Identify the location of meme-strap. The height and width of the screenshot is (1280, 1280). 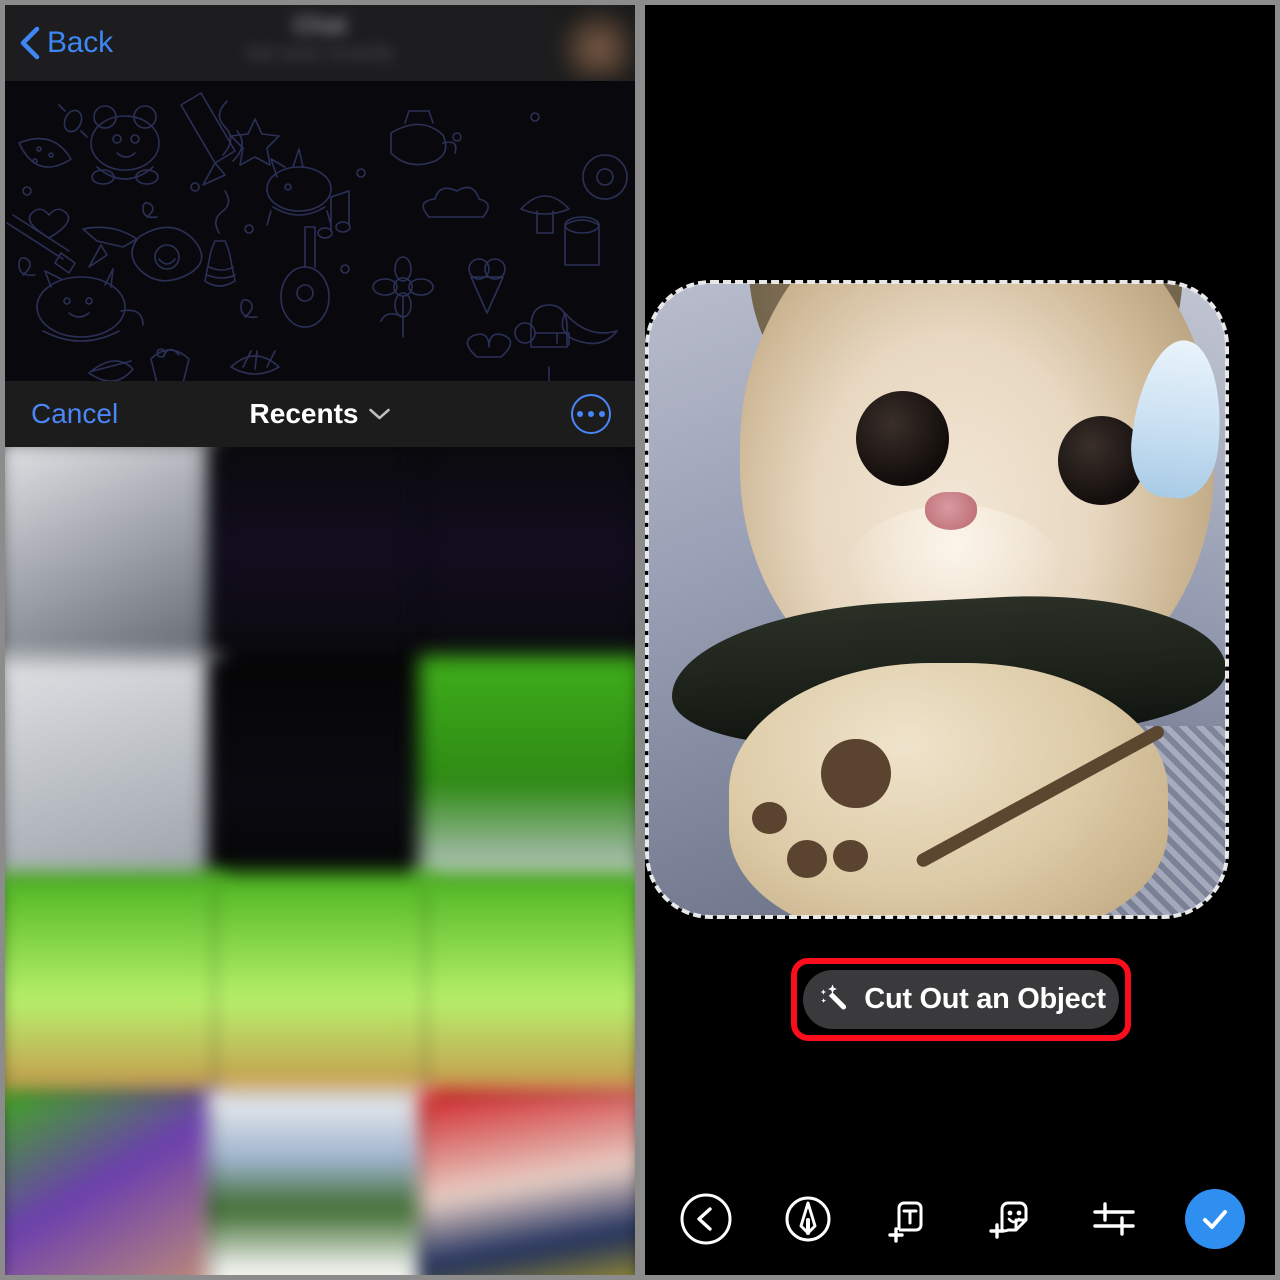
(1040, 797).